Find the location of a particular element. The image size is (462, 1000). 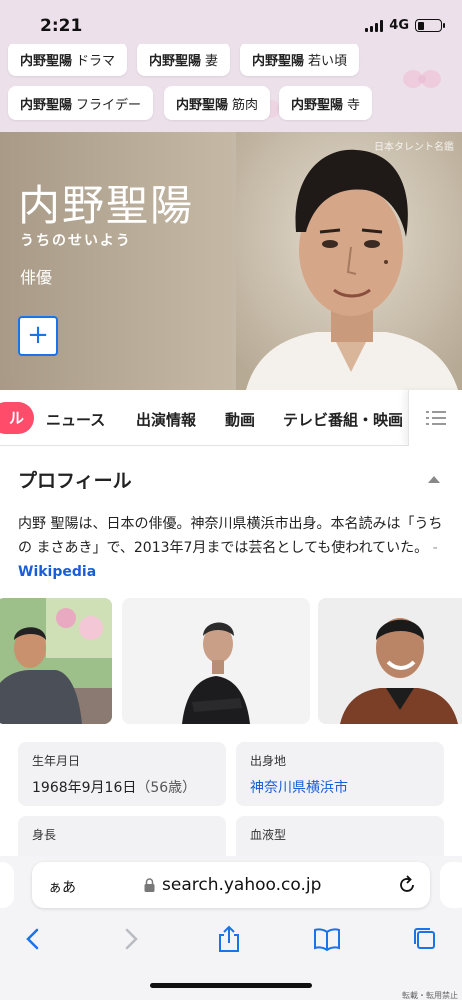

suggestion-chip: 内野聖陽寺 is located at coordinates (326, 103).